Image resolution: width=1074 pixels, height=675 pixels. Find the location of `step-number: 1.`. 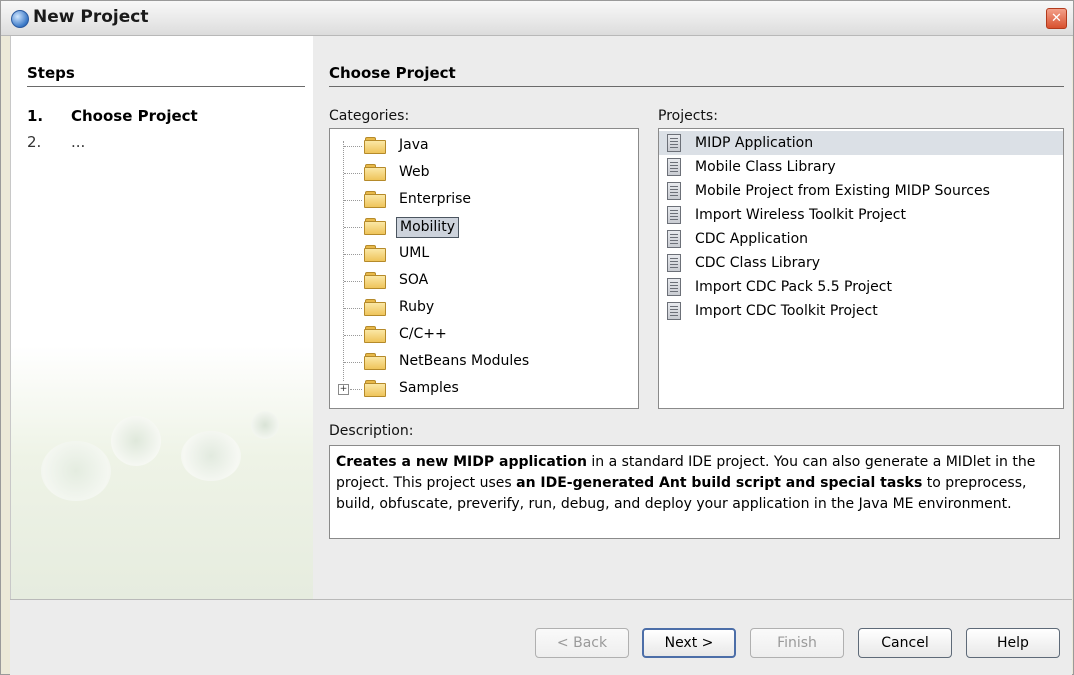

step-number: 1. is located at coordinates (35, 116).